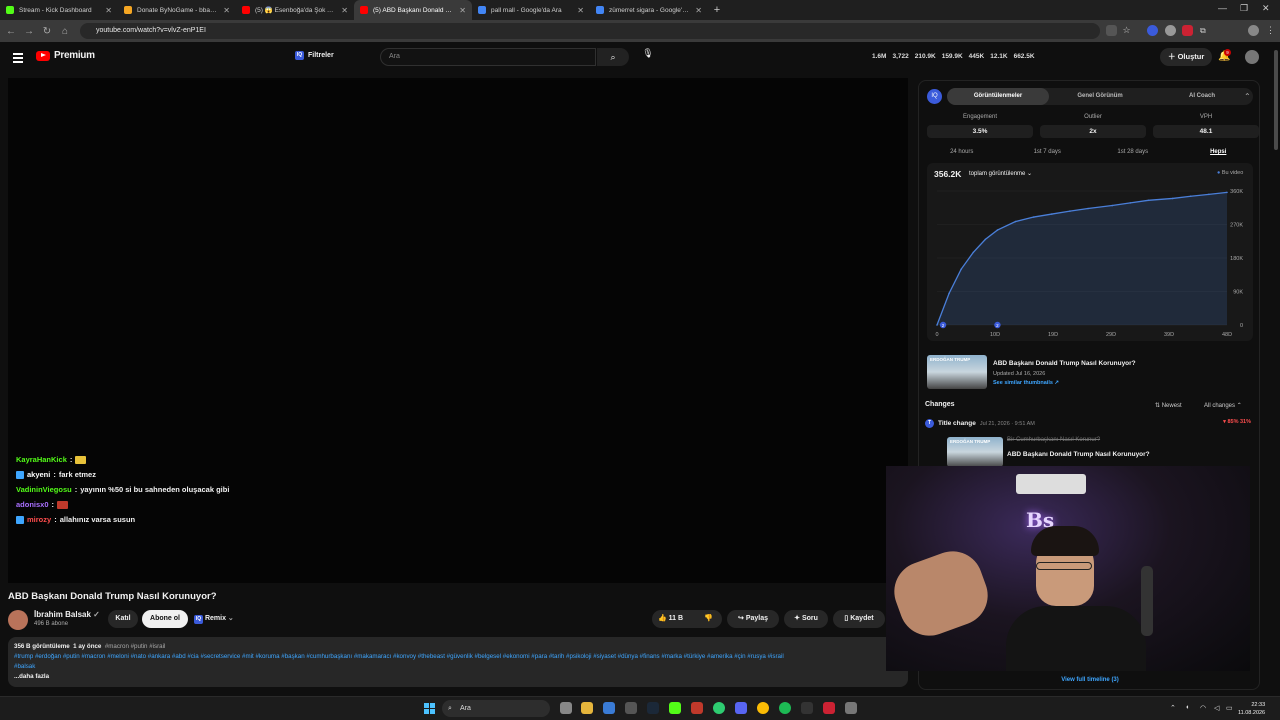  What do you see at coordinates (1168, 405) in the screenshot?
I see `sort-dropdown: ⇅ Newest` at bounding box center [1168, 405].